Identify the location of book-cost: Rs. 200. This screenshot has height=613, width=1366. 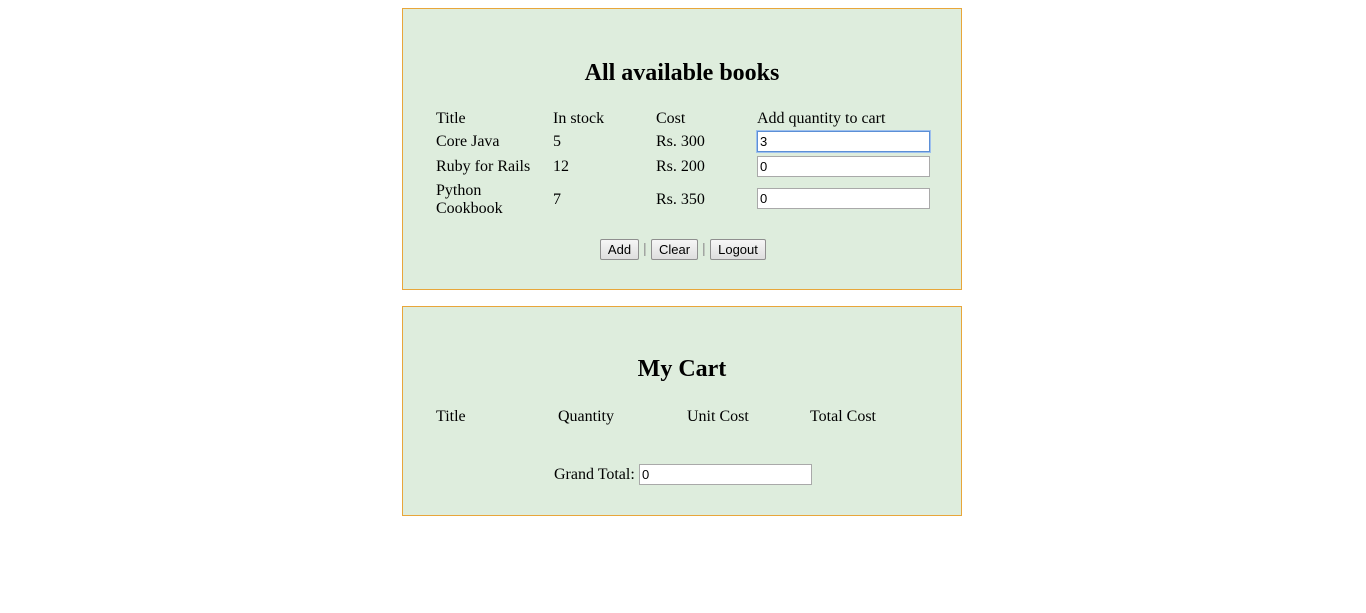
(680, 166).